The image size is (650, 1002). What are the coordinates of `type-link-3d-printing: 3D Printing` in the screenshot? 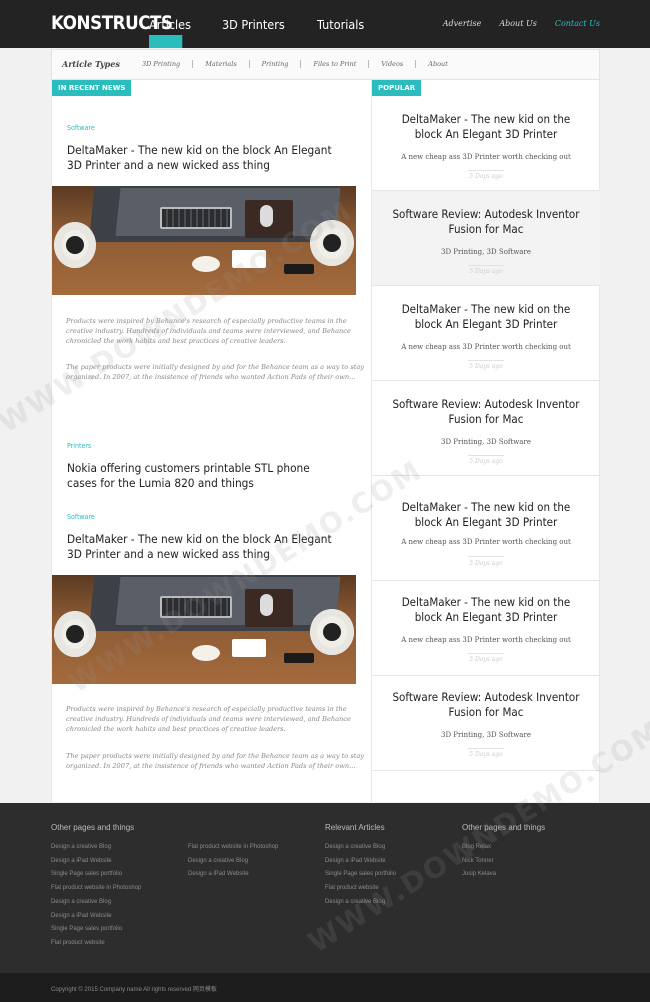 It's located at (168, 64).